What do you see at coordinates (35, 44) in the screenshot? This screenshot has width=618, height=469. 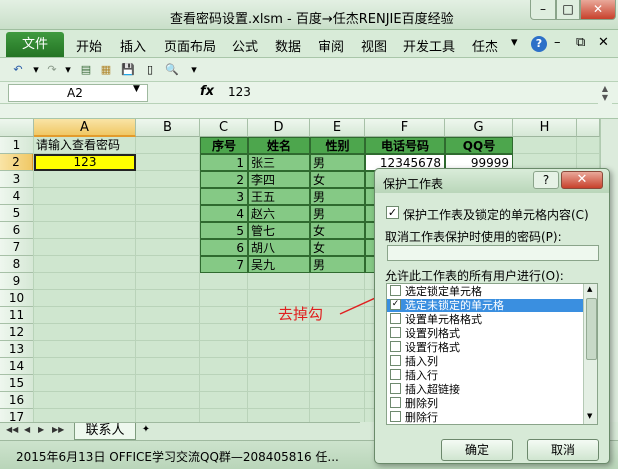 I see `tab-file: 文件` at bounding box center [35, 44].